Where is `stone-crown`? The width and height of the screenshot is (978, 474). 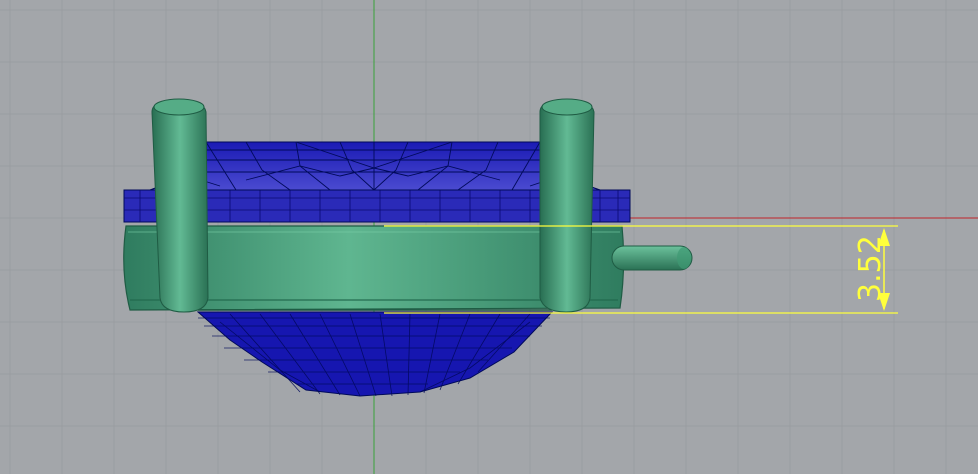 stone-crown is located at coordinates (375, 166).